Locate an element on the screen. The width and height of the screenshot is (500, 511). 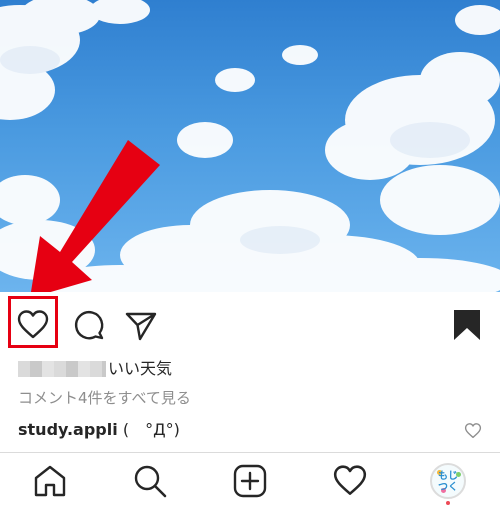
annotation-arrow is located at coordinates (95, 216).